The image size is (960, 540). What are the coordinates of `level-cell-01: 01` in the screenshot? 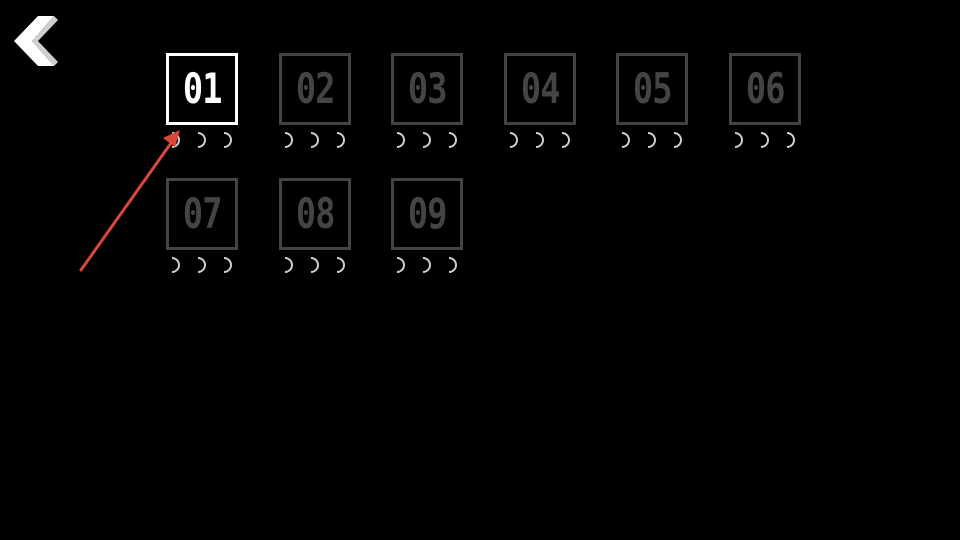 It's located at (202, 103).